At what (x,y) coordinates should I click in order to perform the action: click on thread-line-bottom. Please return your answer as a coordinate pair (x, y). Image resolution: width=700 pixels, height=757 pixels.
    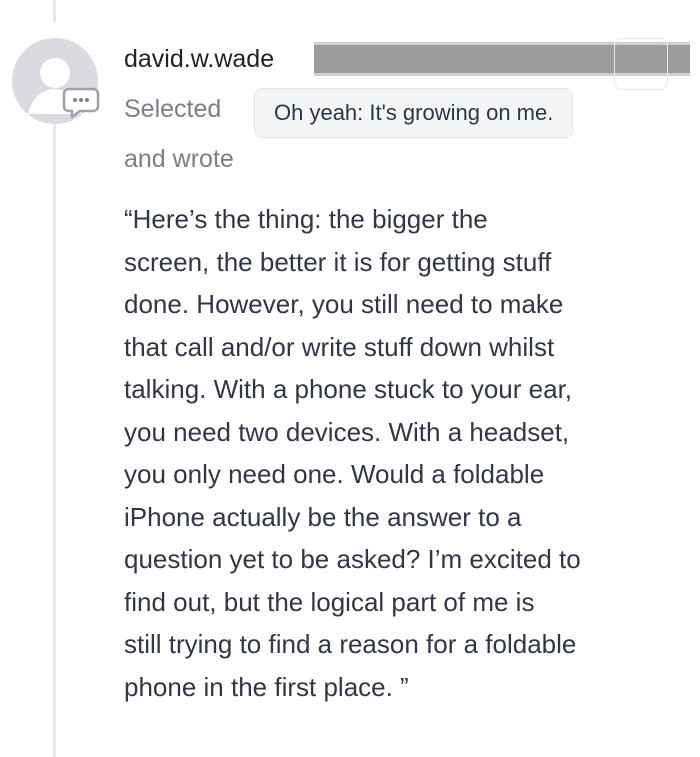
    Looking at the image, I should click on (54, 439).